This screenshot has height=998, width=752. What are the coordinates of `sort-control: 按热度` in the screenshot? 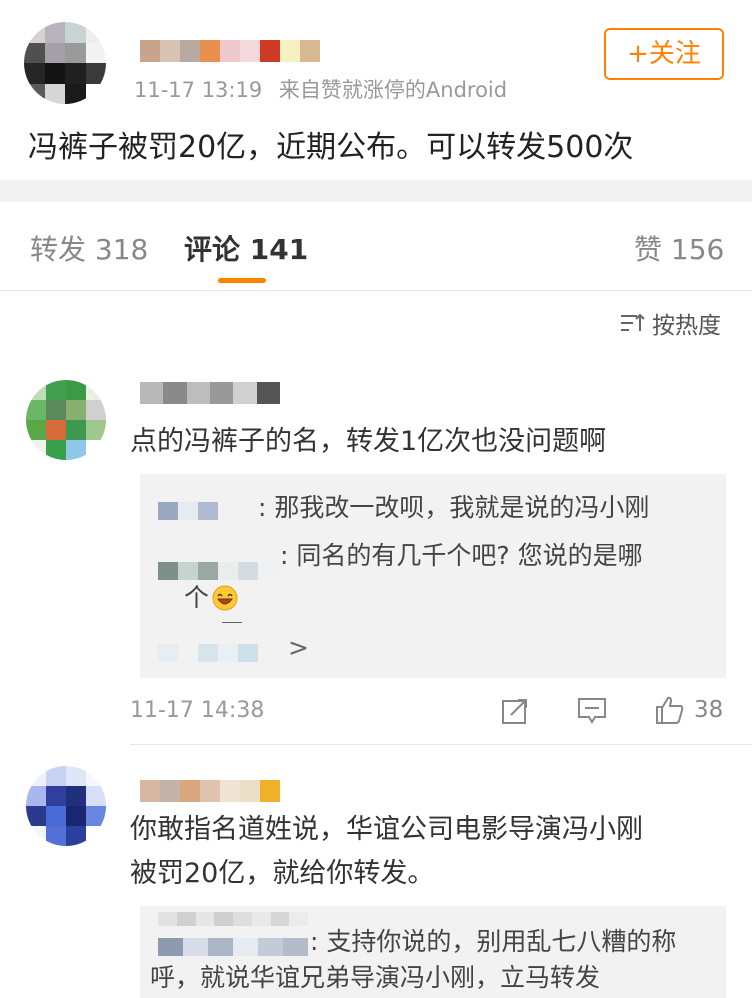 It's located at (670, 323).